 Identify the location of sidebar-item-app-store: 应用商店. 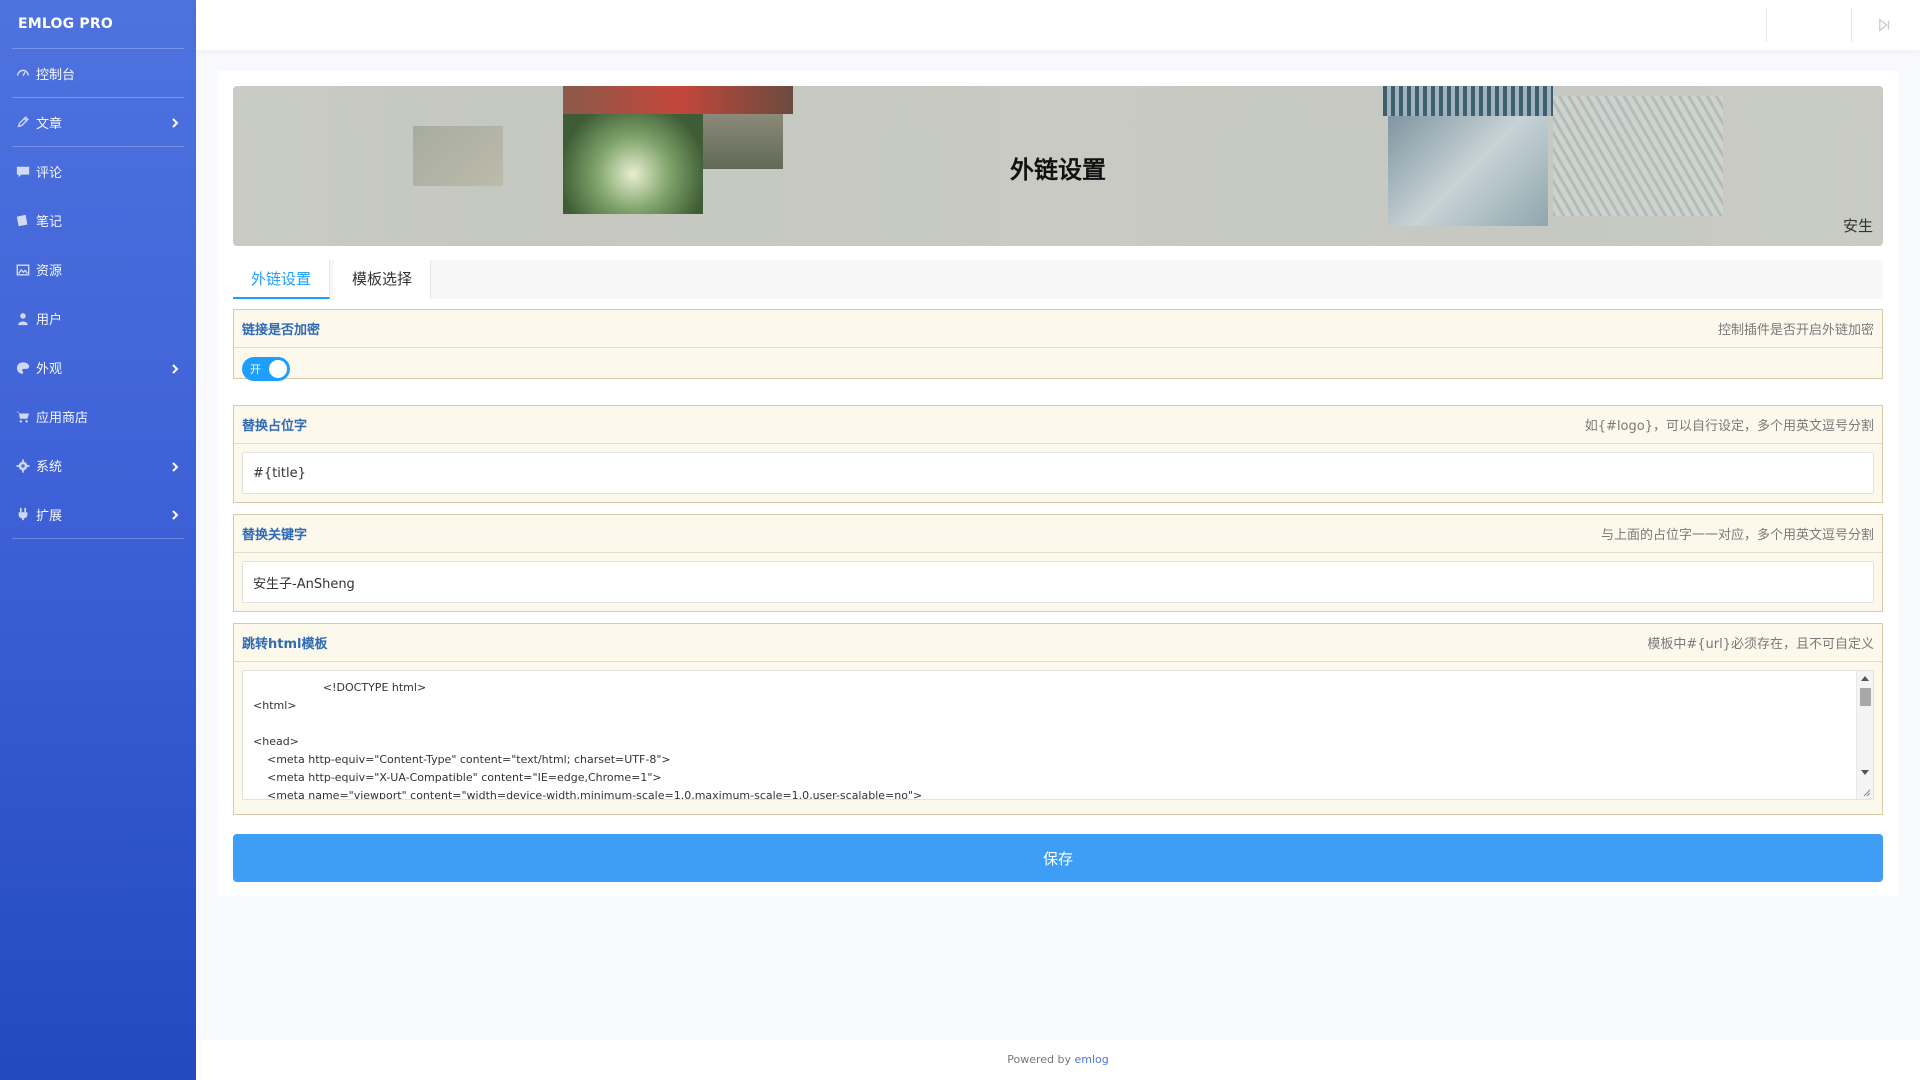
(98, 416).